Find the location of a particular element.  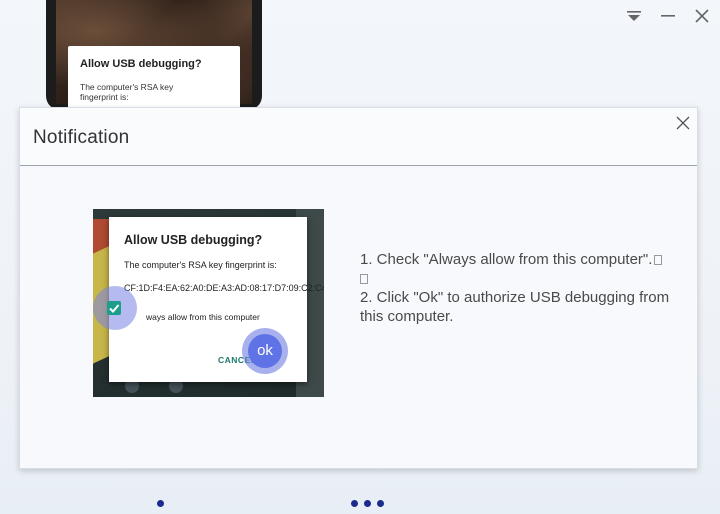

always-allow-label: ways allow from this computer is located at coordinates (203, 317).